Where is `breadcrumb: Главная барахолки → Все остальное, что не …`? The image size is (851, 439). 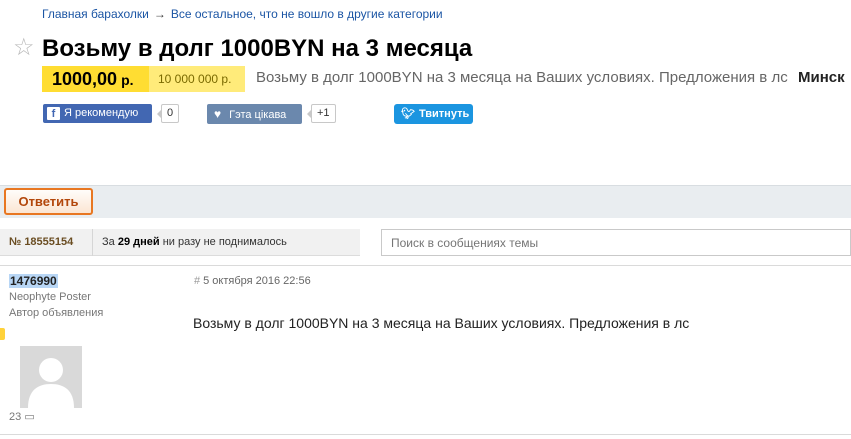
breadcrumb: Главная барахолки → Все остальное, что не … is located at coordinates (242, 14).